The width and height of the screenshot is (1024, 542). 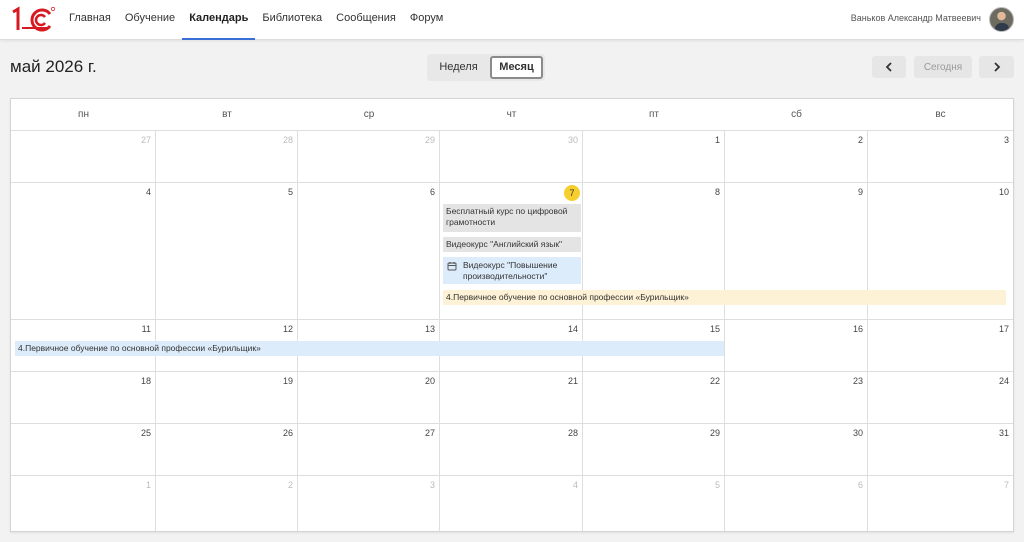 What do you see at coordinates (366, 20) in the screenshot?
I see `nav-messages: Сообщения` at bounding box center [366, 20].